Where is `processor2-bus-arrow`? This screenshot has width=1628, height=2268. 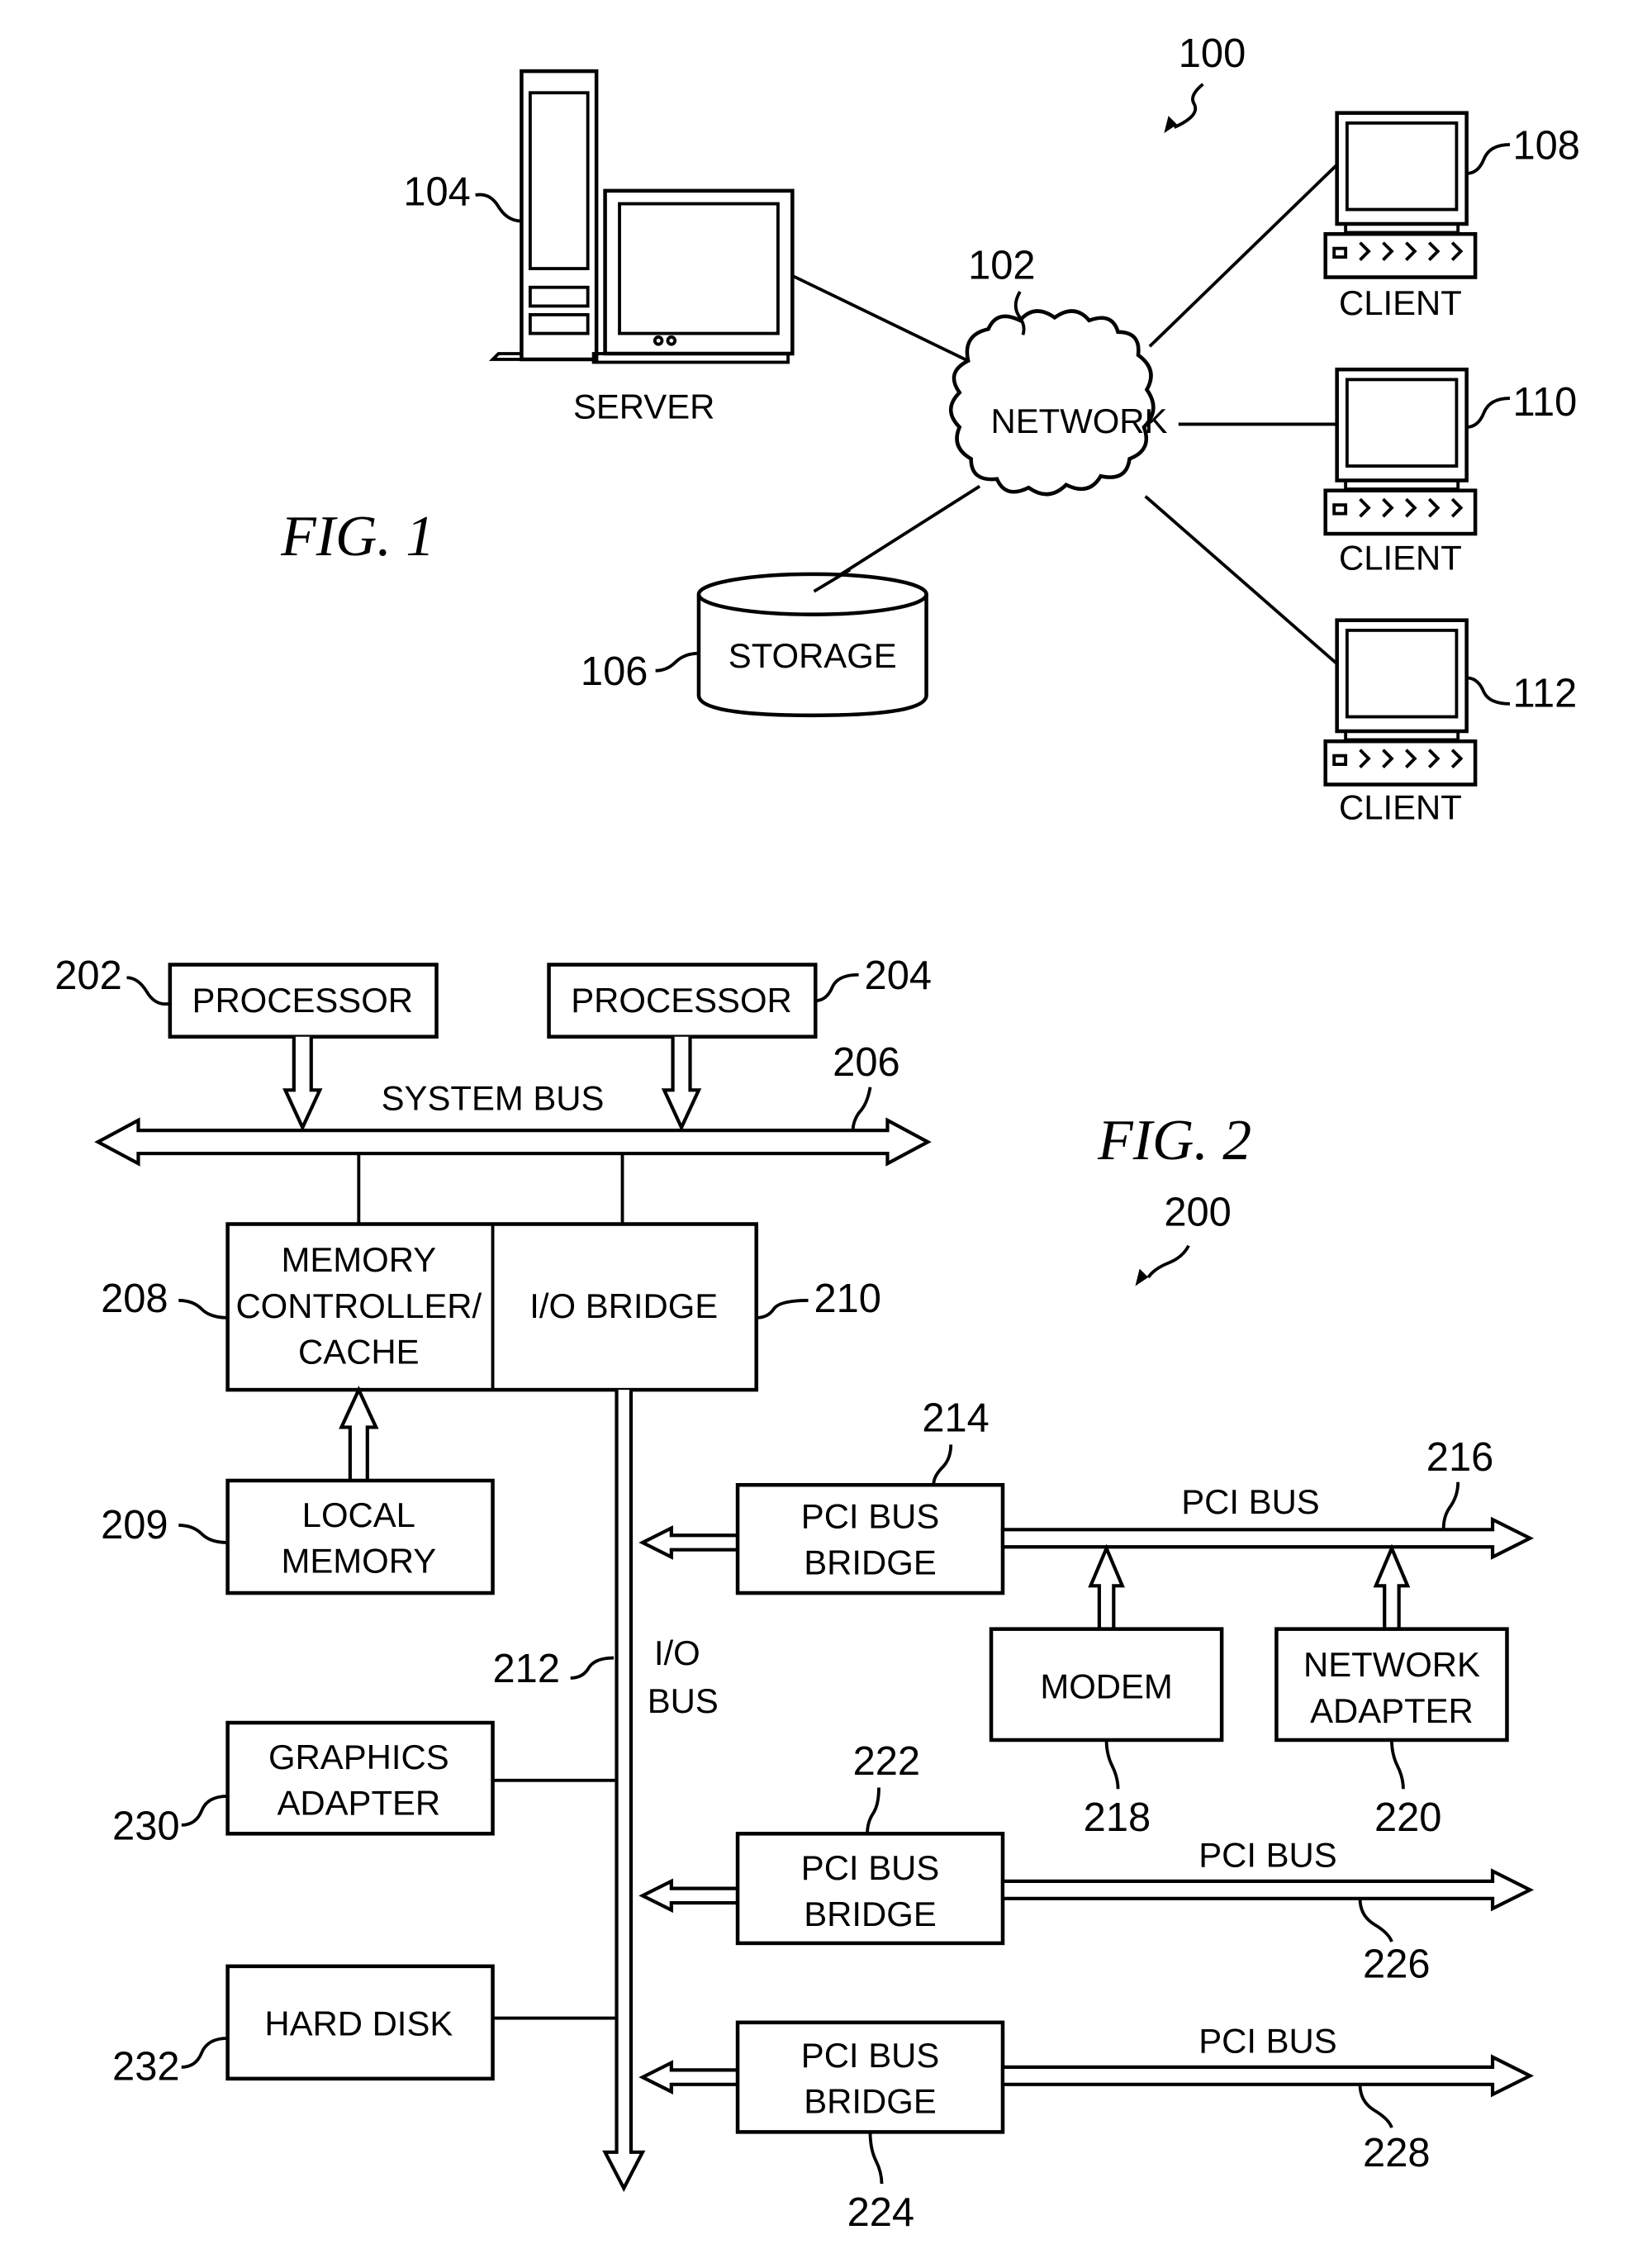 processor2-bus-arrow is located at coordinates (681, 1084).